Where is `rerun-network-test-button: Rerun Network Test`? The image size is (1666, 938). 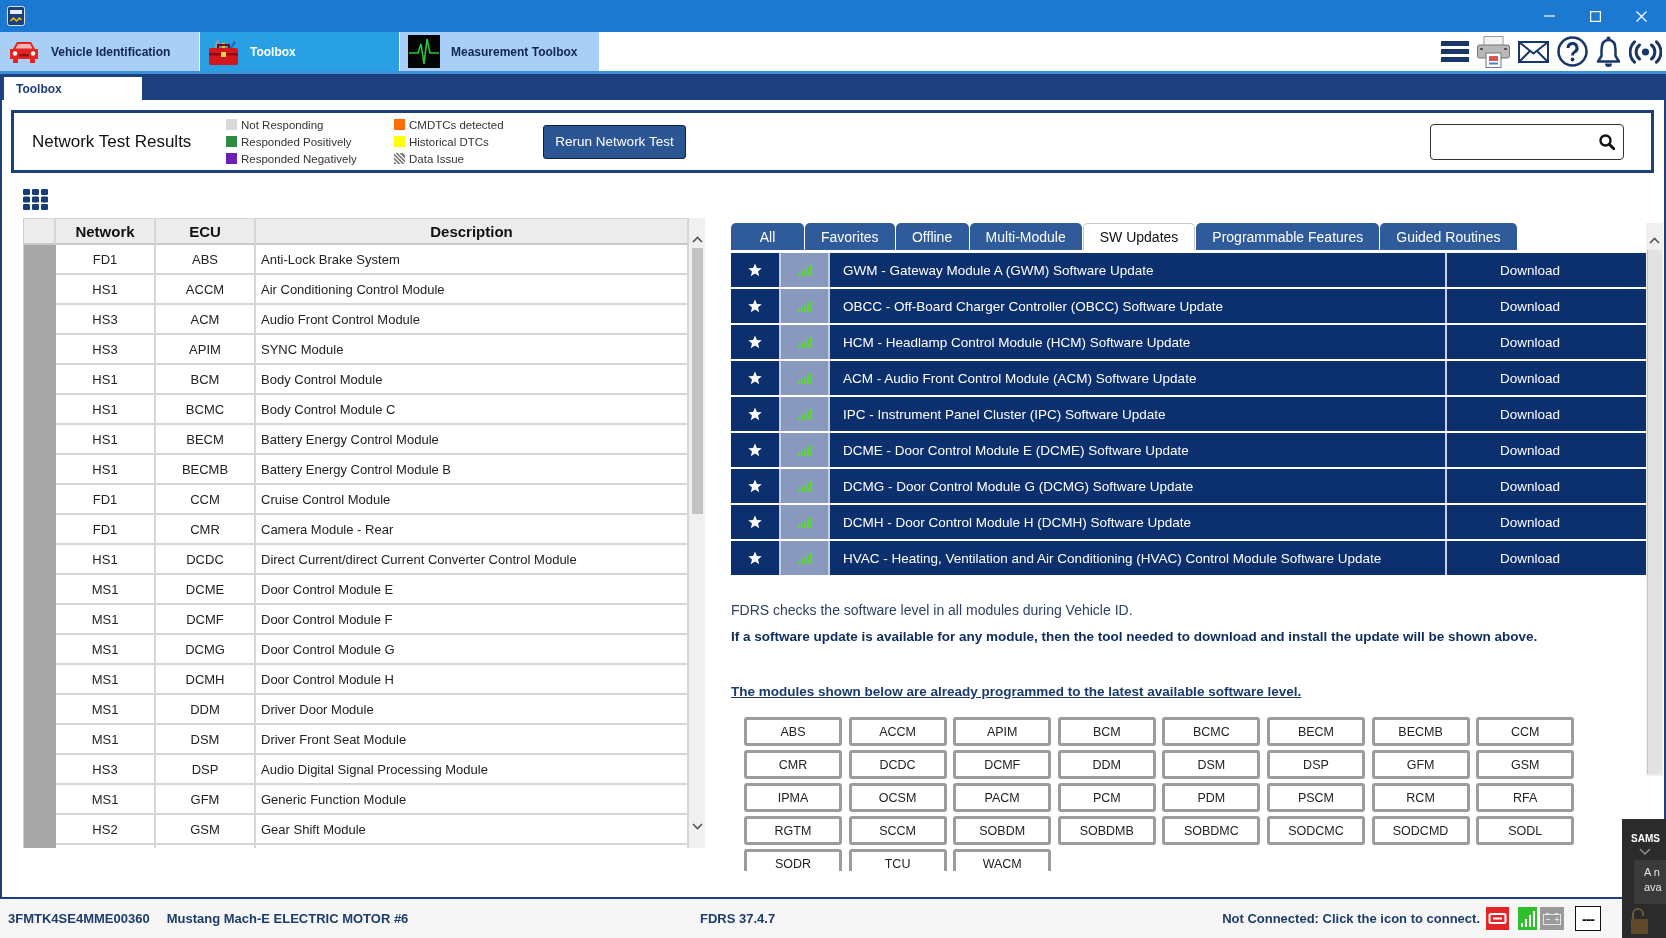
rerun-network-test-button: Rerun Network Test is located at coordinates (614, 141).